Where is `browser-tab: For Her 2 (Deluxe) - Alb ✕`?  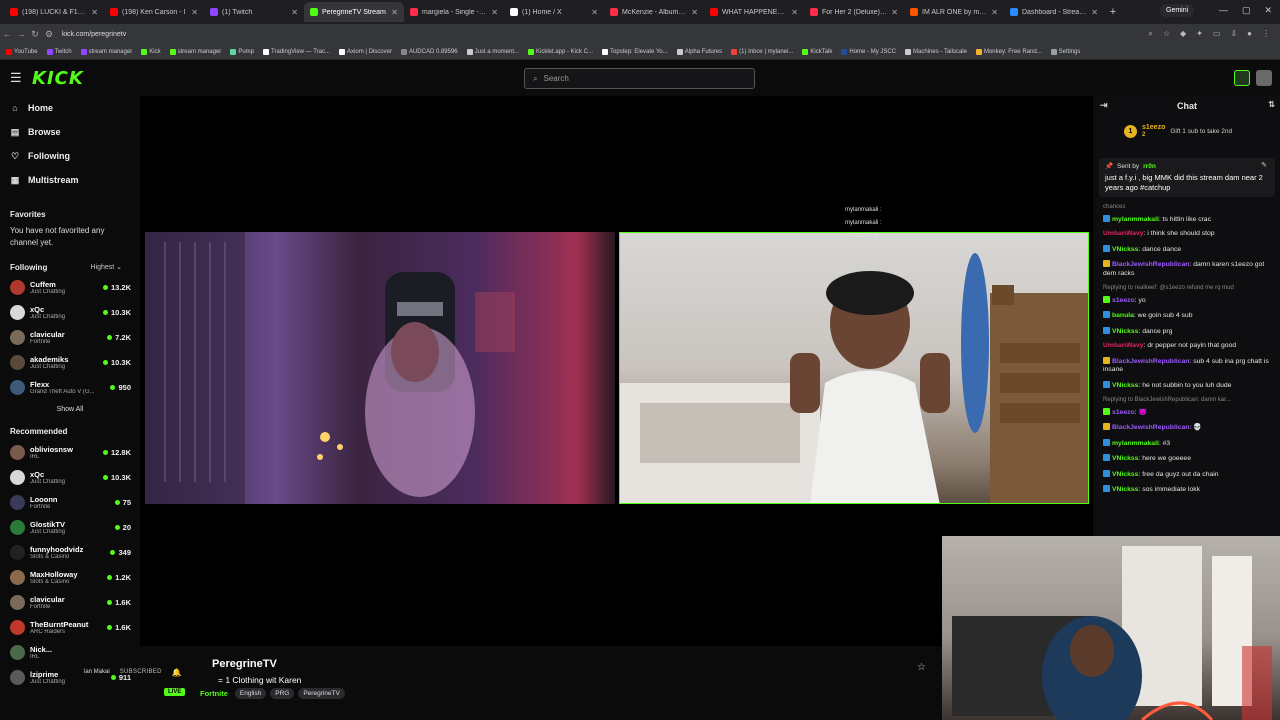 browser-tab: For Her 2 (Deluxe) - Alb ✕ is located at coordinates (854, 12).